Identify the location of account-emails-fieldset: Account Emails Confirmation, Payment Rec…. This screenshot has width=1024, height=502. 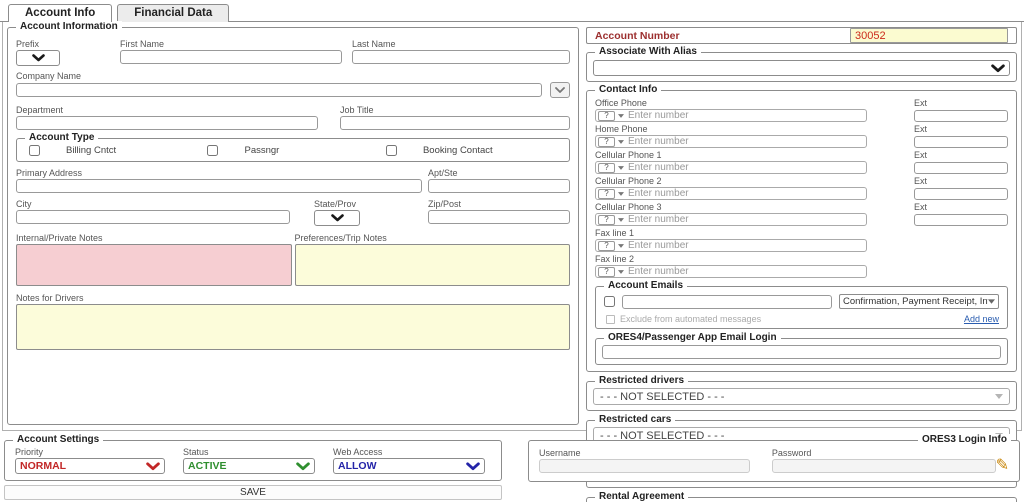
(801, 304).